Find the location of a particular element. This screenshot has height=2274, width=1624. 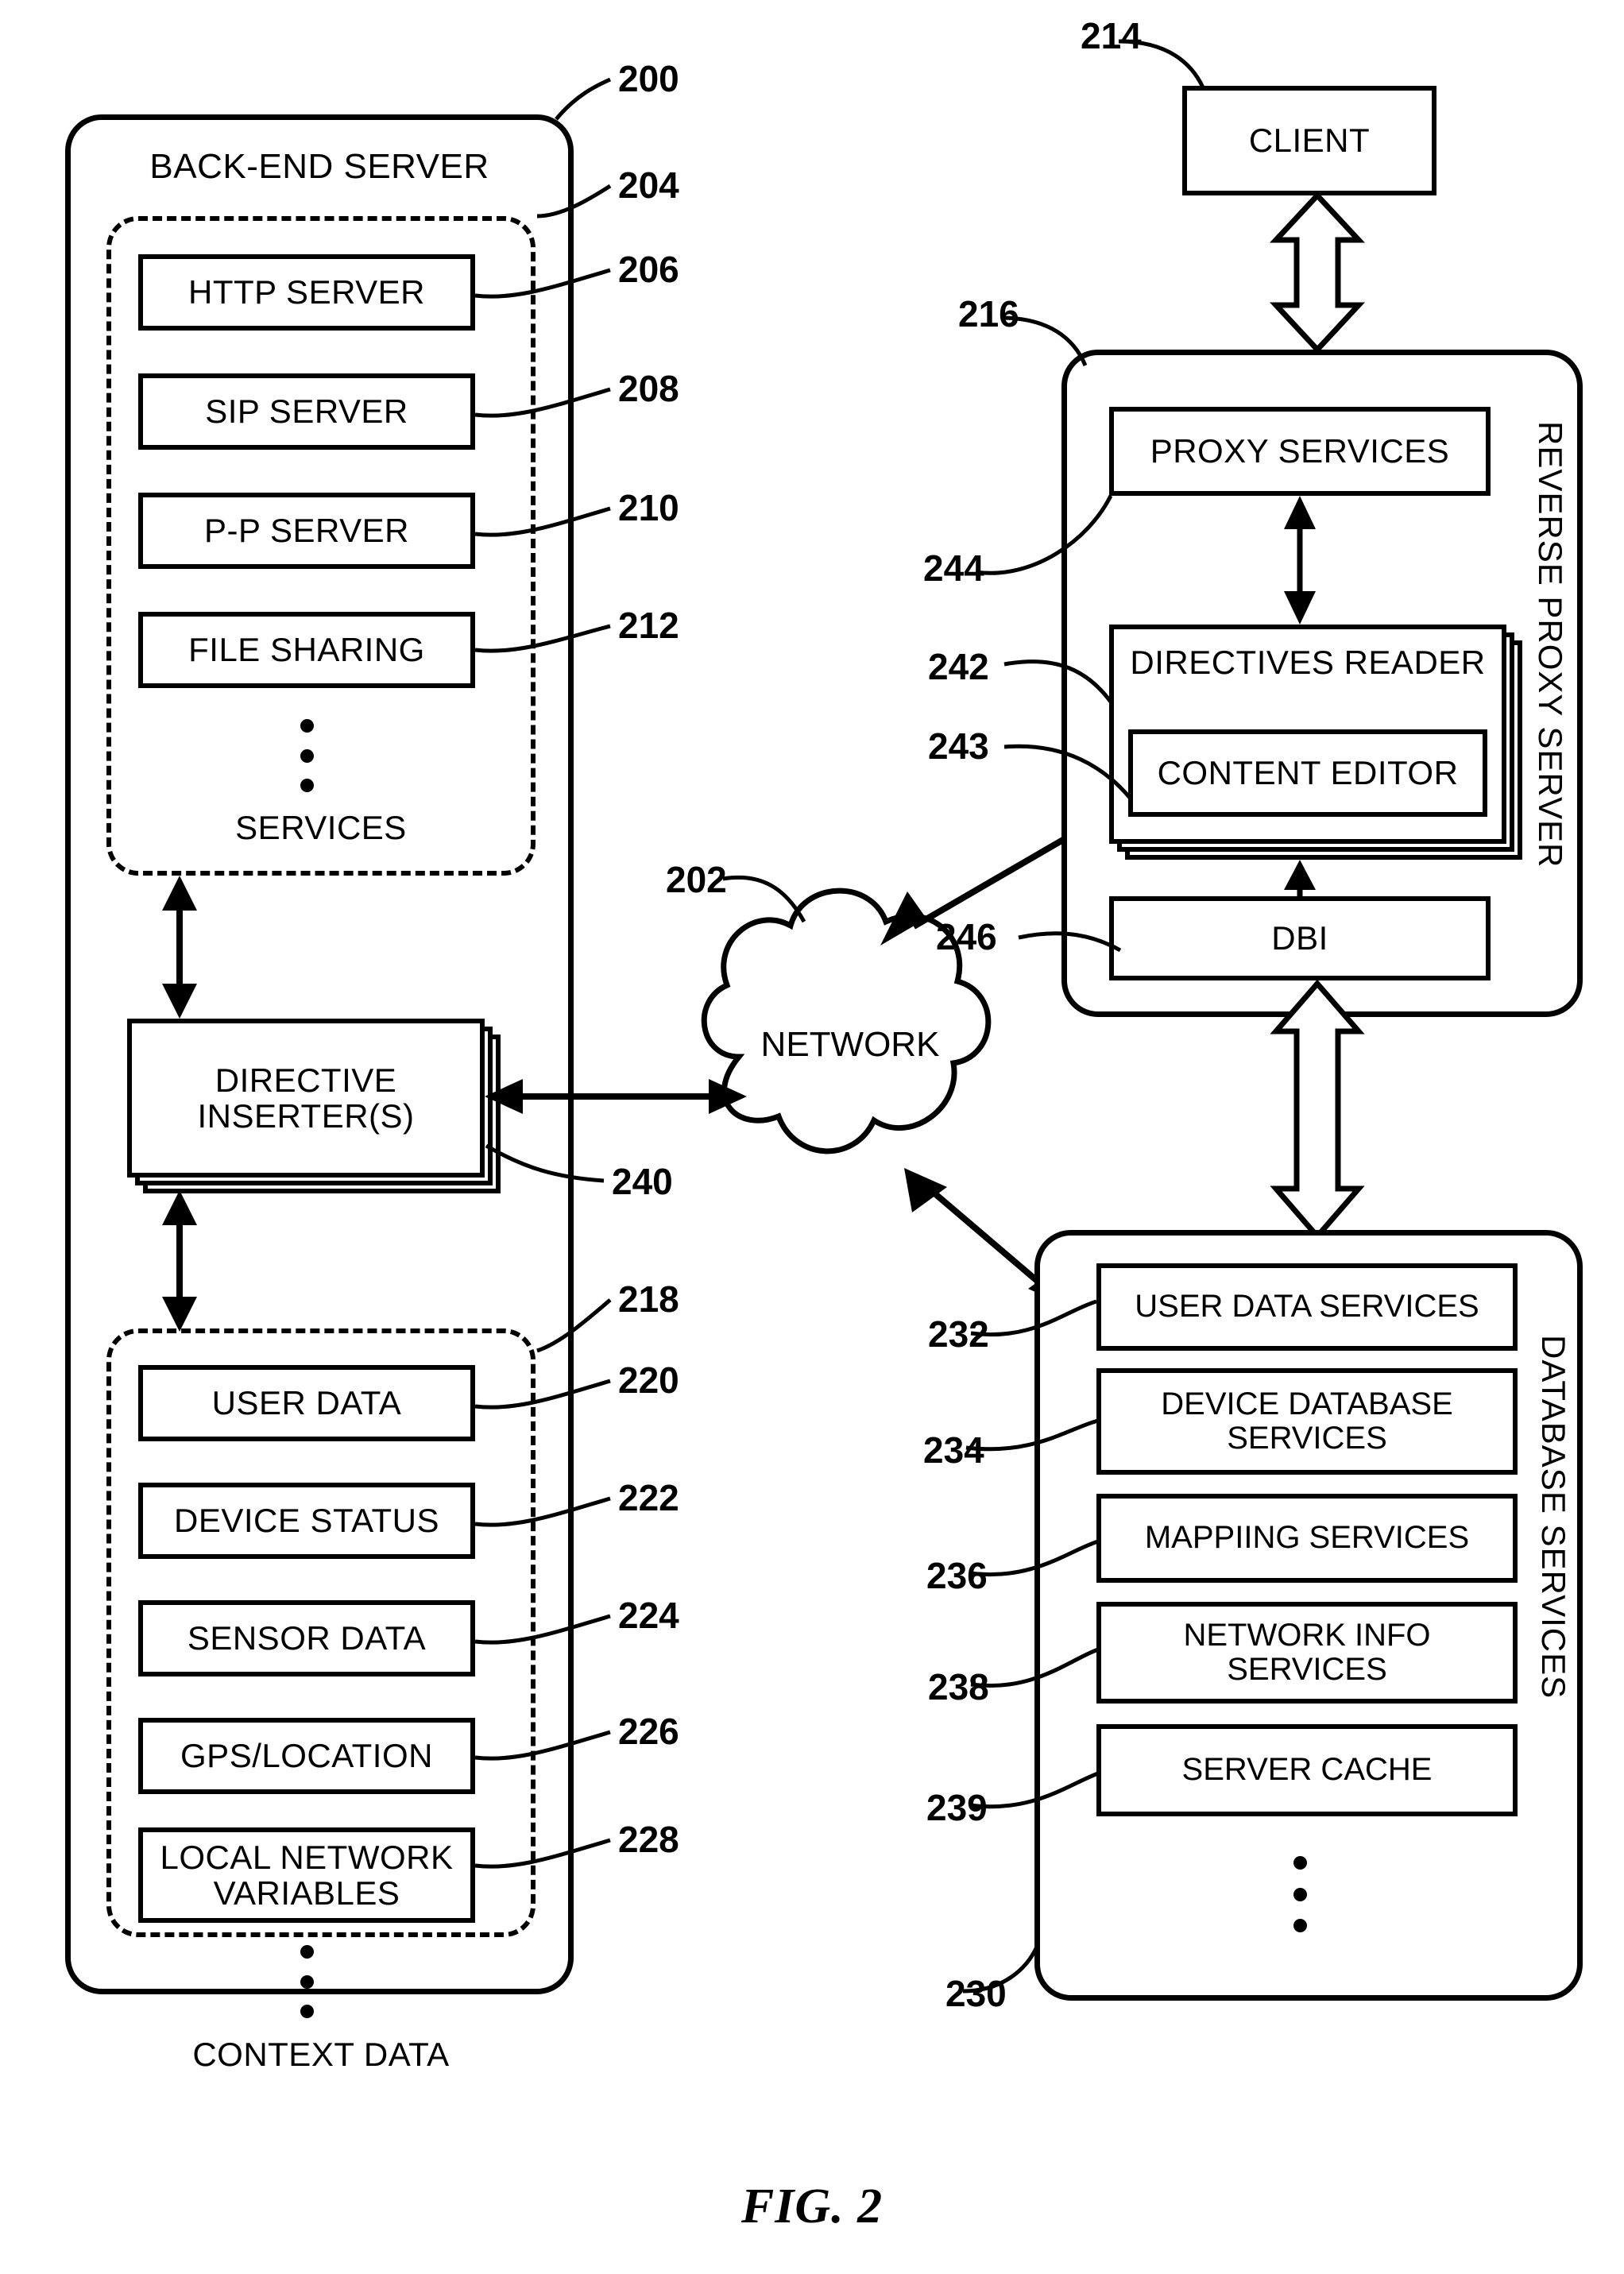

ref-number-234: 234 is located at coordinates (953, 1450).